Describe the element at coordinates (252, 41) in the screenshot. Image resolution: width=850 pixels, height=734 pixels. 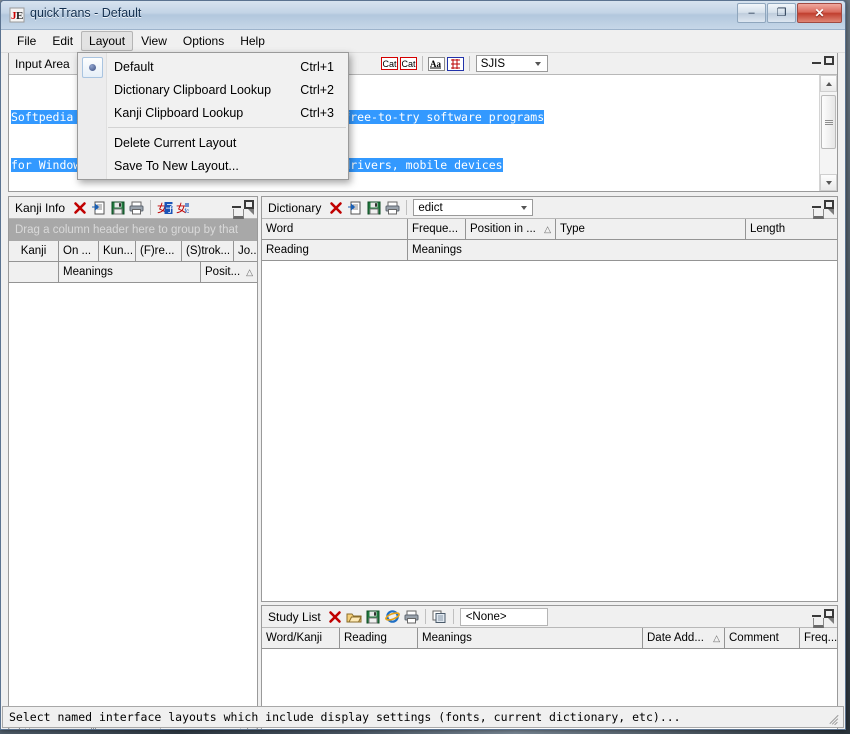
I see `menu-help: Help` at that location.